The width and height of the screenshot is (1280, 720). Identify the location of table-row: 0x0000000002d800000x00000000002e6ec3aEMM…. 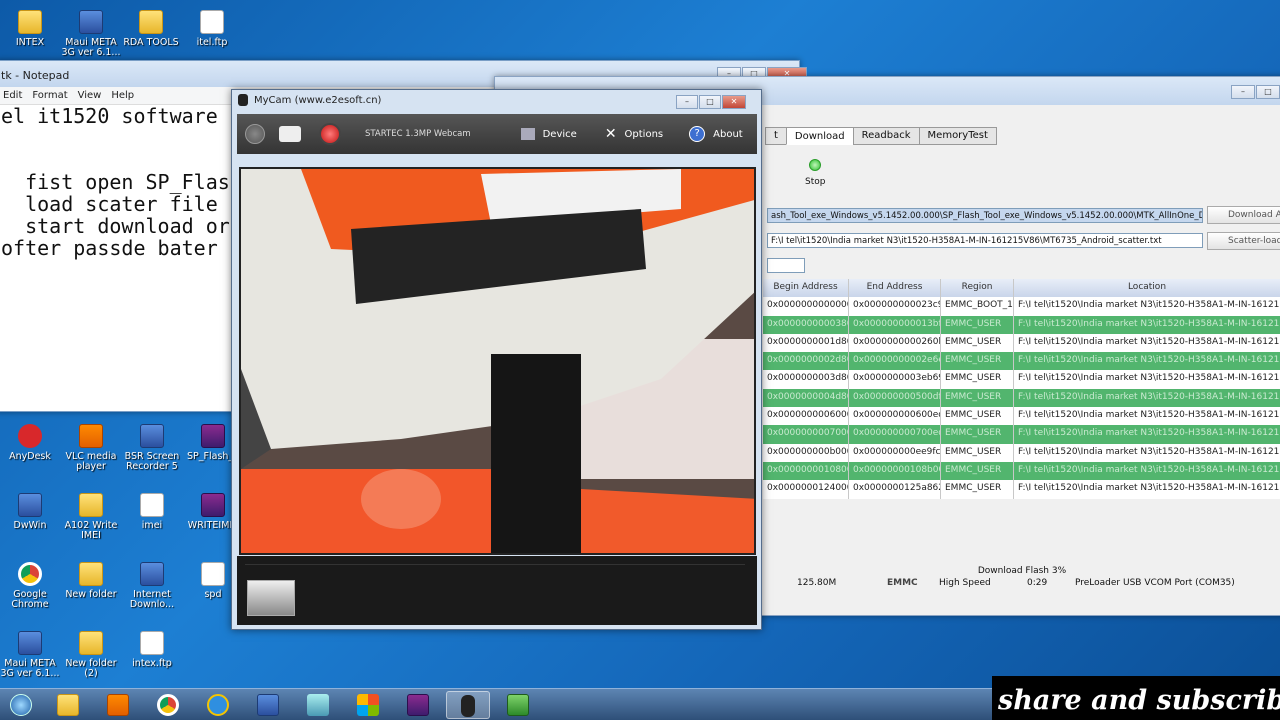
(1021, 361).